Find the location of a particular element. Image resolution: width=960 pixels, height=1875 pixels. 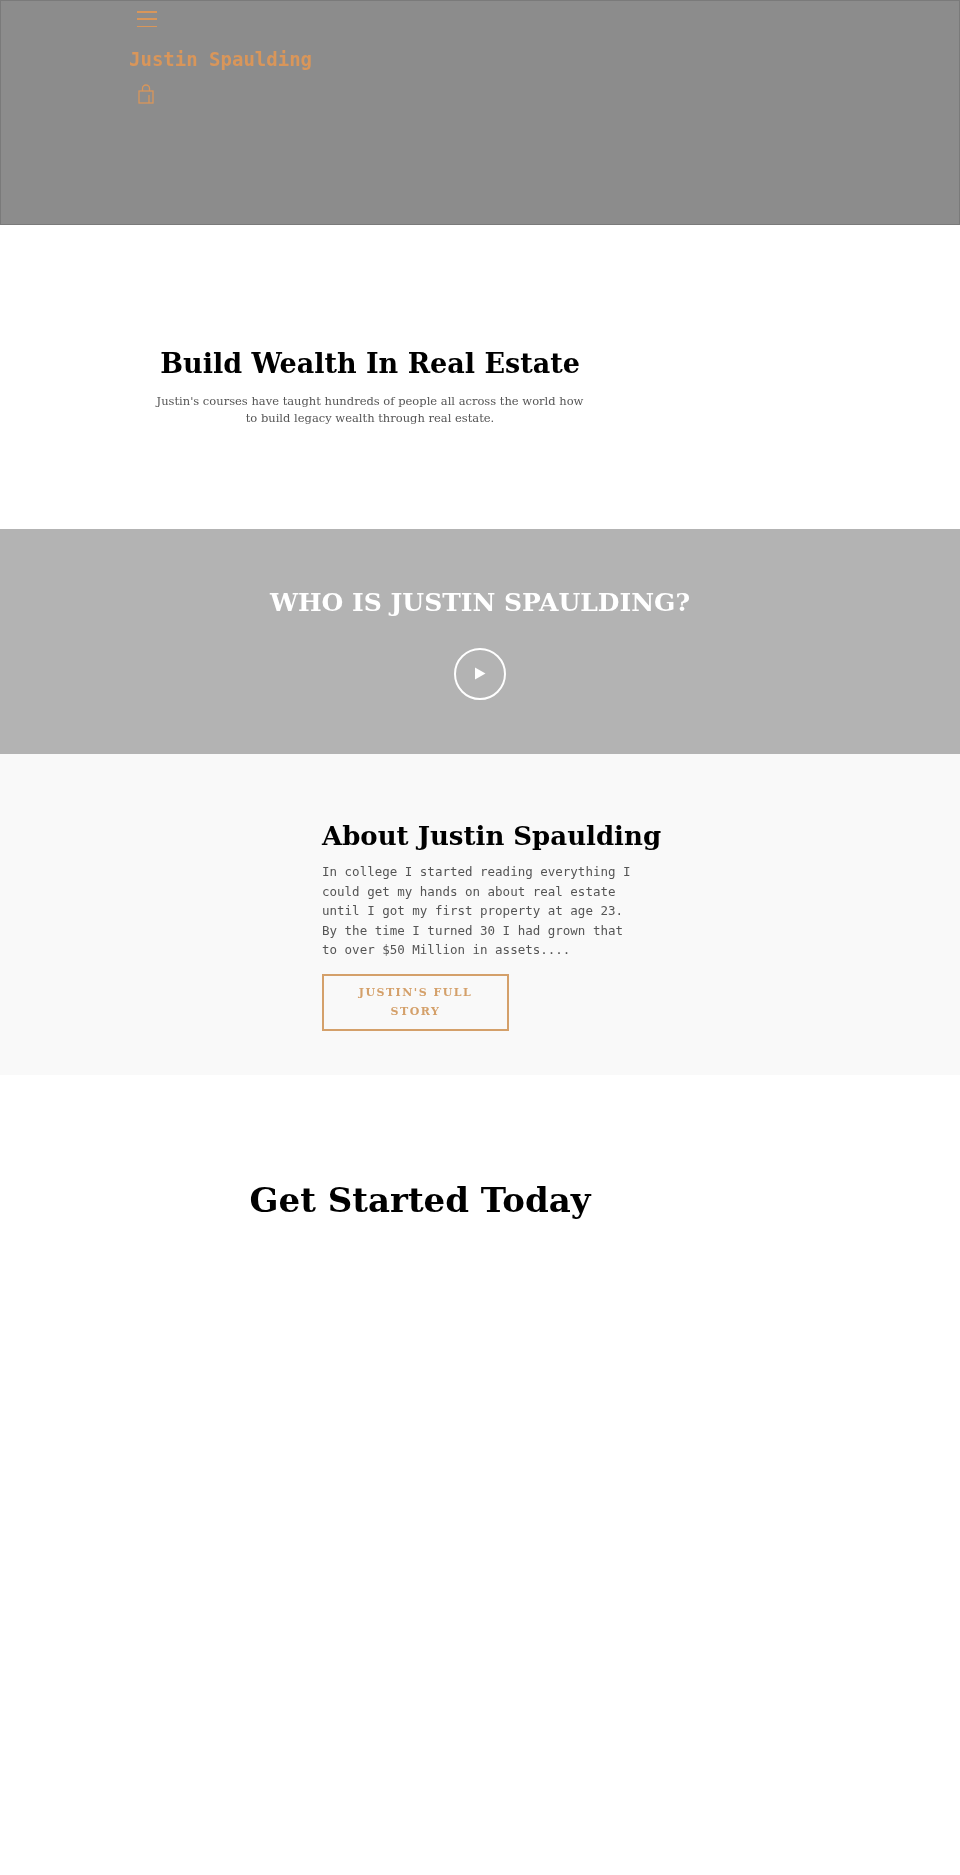

play-button is located at coordinates (480, 673).